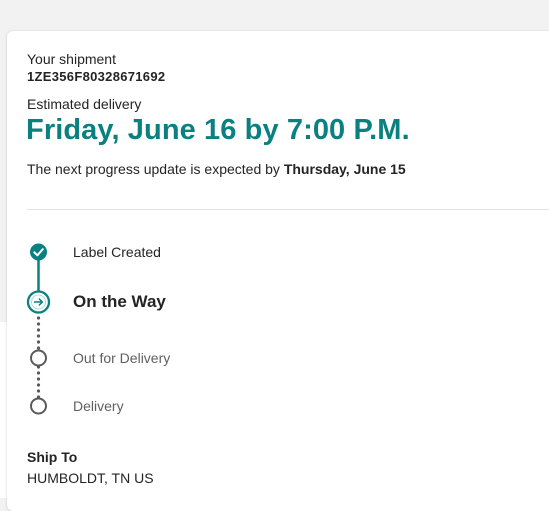  What do you see at coordinates (288, 209) in the screenshot?
I see `divider` at bounding box center [288, 209].